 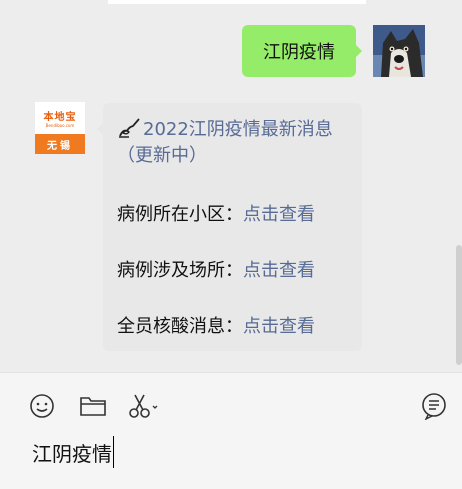 I want to click on sender-logo: 本地宝 Bendibao.com, so click(x=60, y=118).